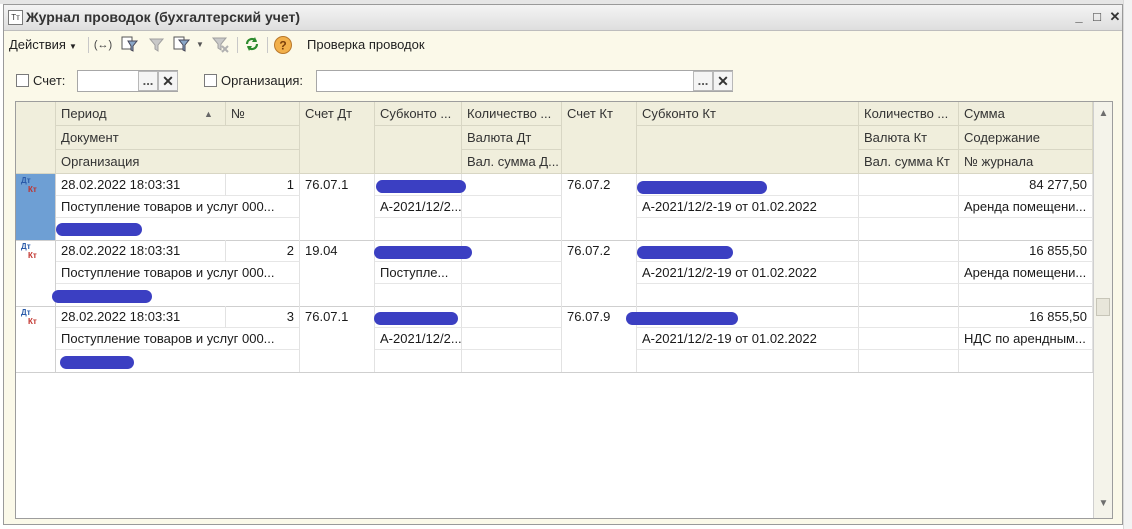  What do you see at coordinates (524, 81) in the screenshot?
I see `org-filter-input` at bounding box center [524, 81].